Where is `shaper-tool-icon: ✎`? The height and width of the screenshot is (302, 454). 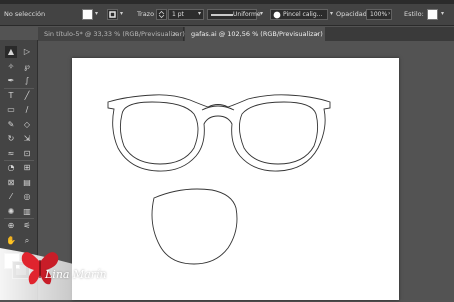
shaper-tool-icon: ✎ is located at coordinates (11, 125).